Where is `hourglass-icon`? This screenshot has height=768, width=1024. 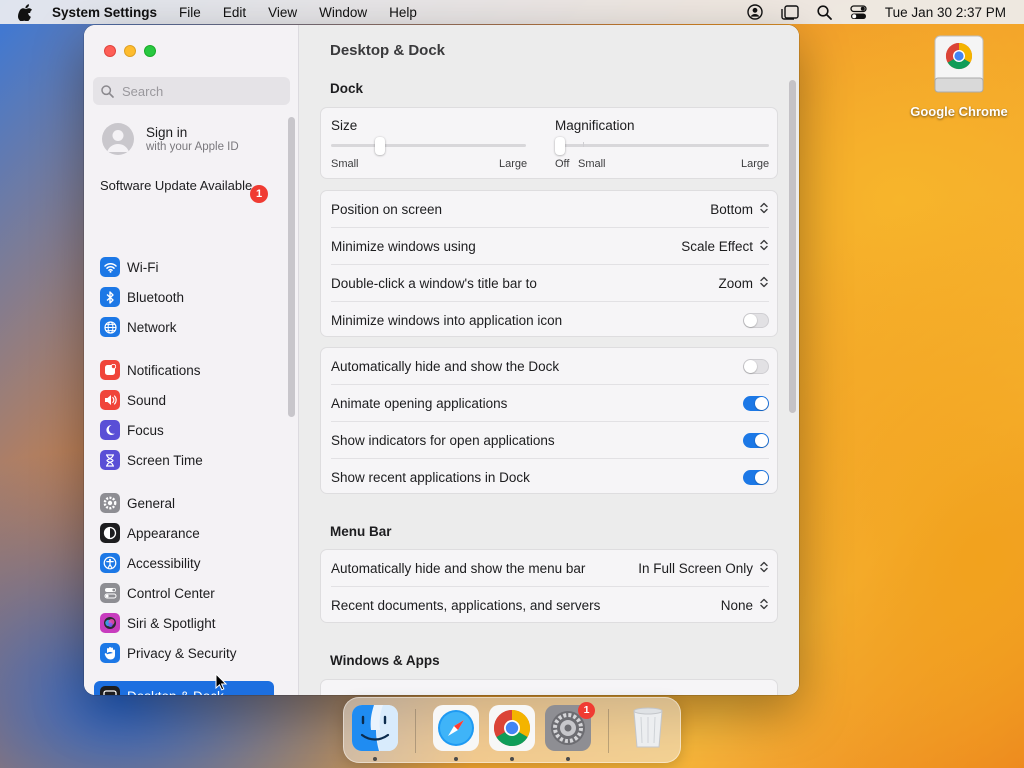
hourglass-icon is located at coordinates (110, 460).